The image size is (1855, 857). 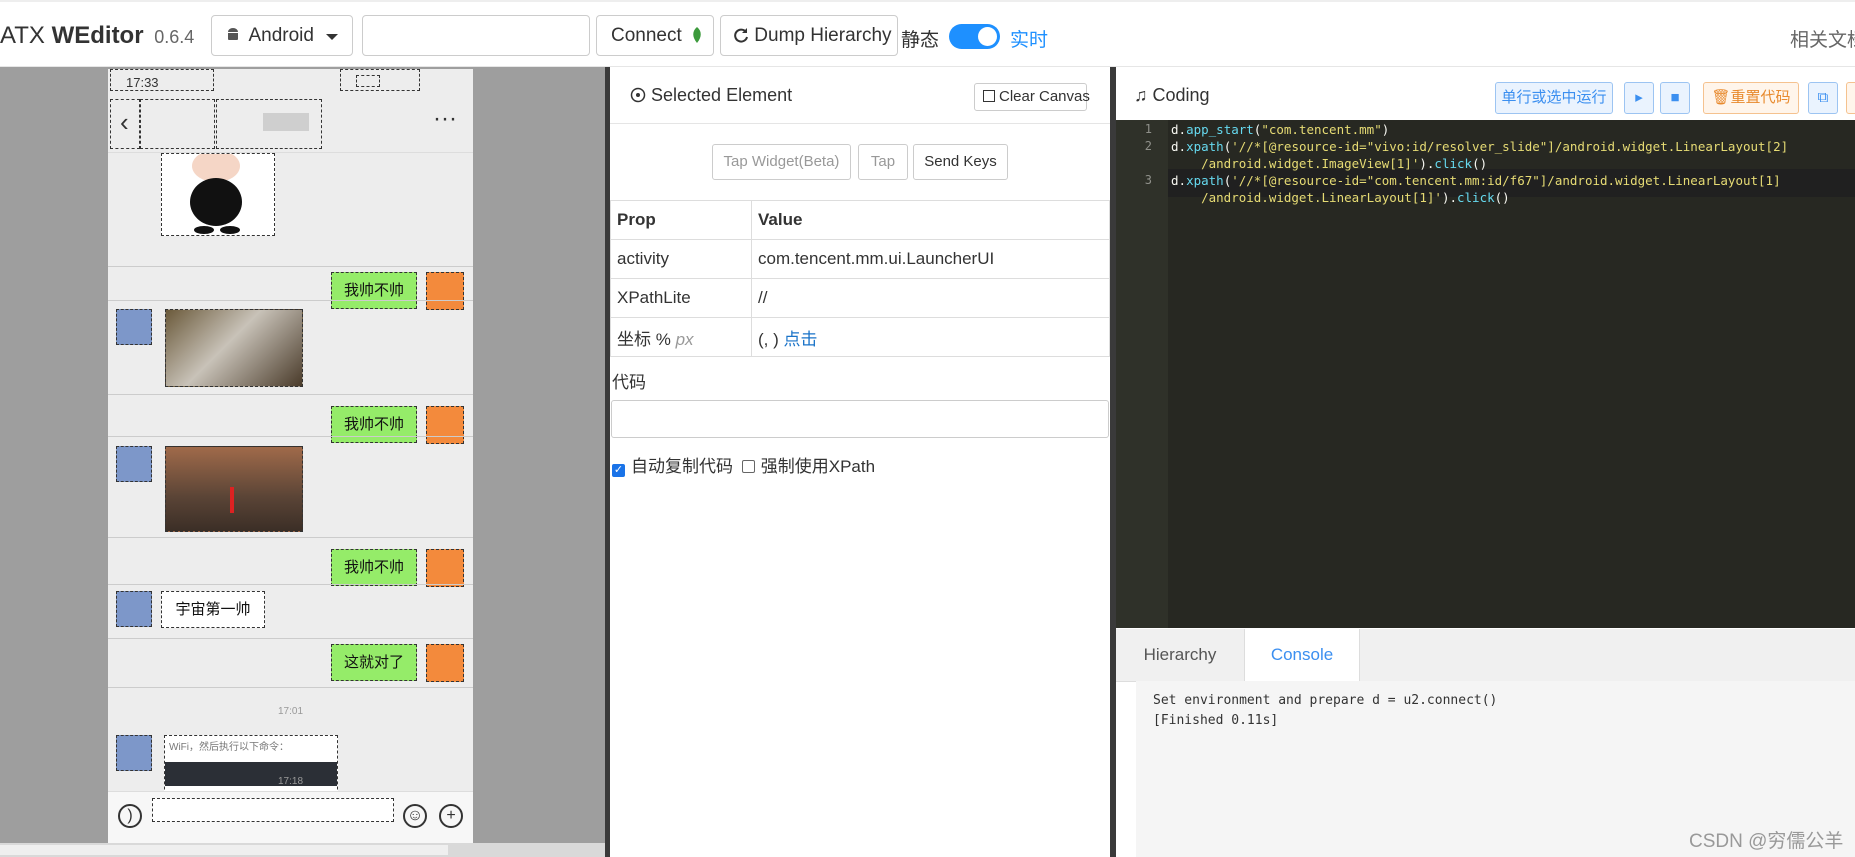 What do you see at coordinates (681, 298) in the screenshot?
I see `prop-cell: XPathLite` at bounding box center [681, 298].